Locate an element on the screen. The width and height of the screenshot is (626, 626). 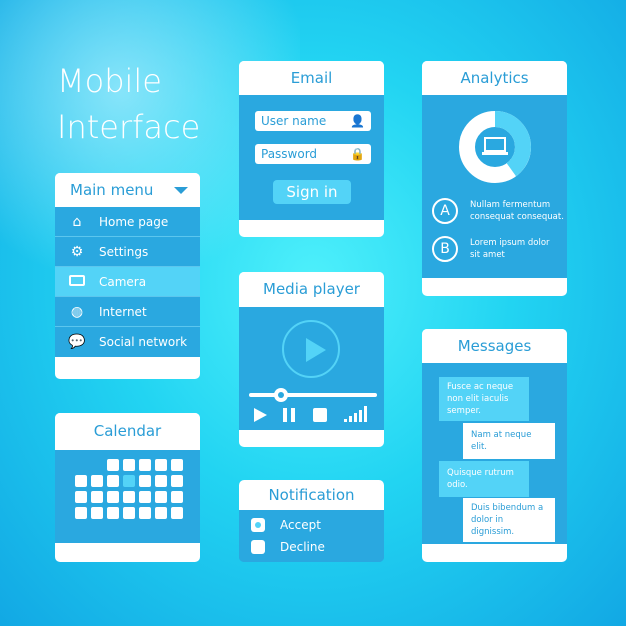
username-input: User name 👤 is located at coordinates (313, 121).